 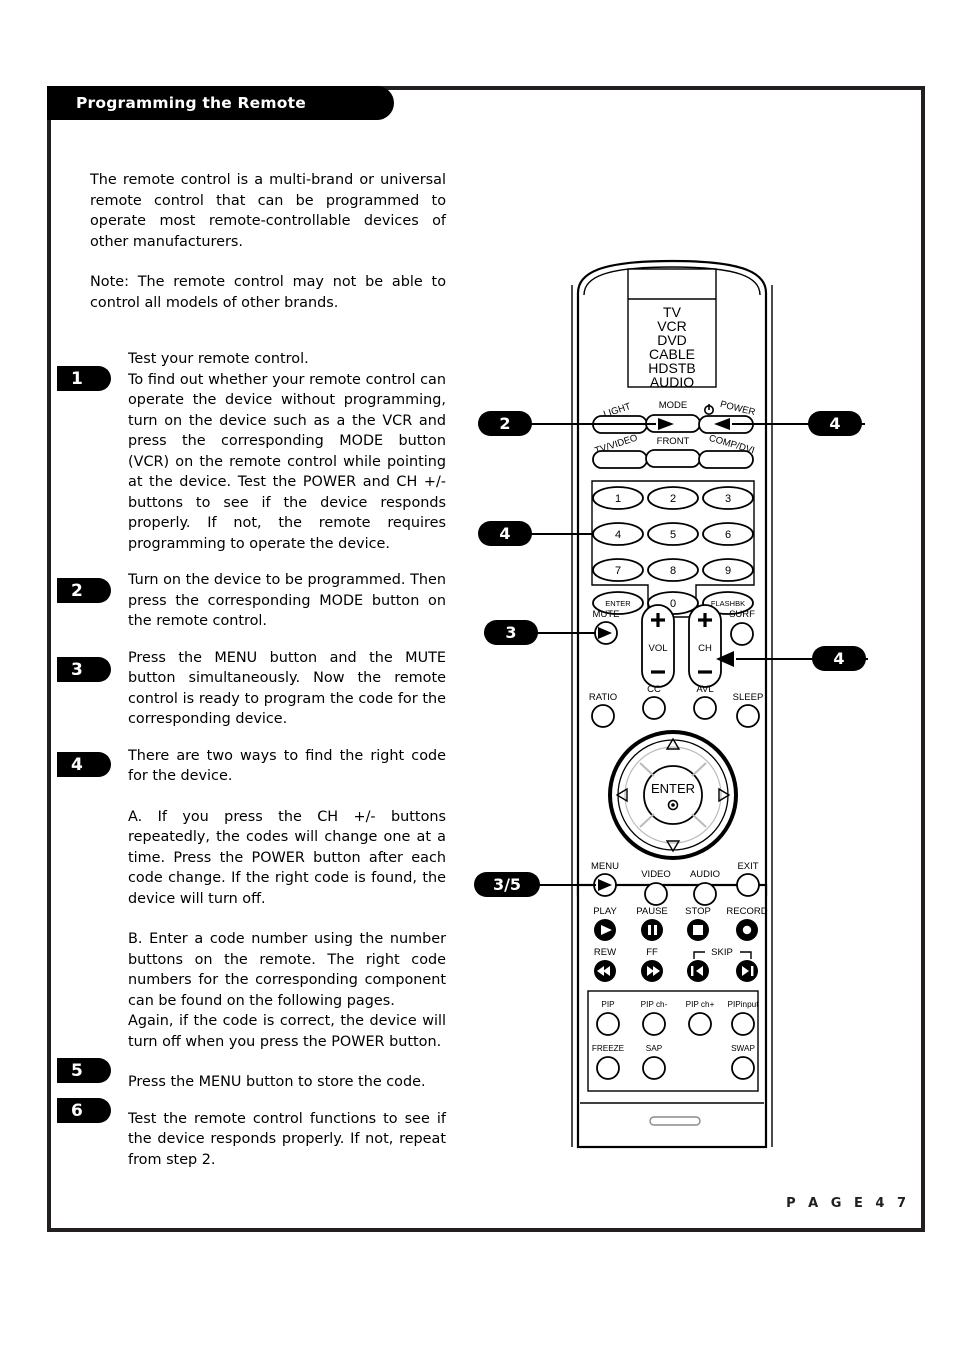 I want to click on comp-dvi-button, so click(x=726, y=459).